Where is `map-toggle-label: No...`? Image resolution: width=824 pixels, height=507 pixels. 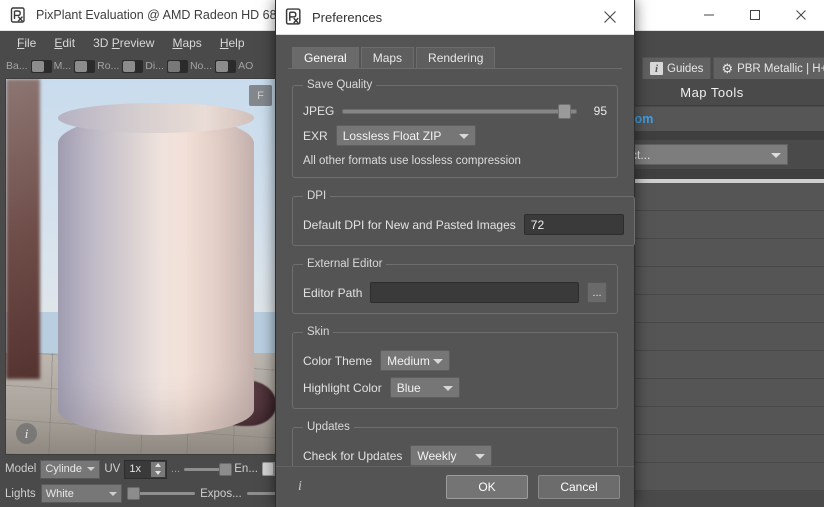
map-toggle-label: No... is located at coordinates (201, 66).